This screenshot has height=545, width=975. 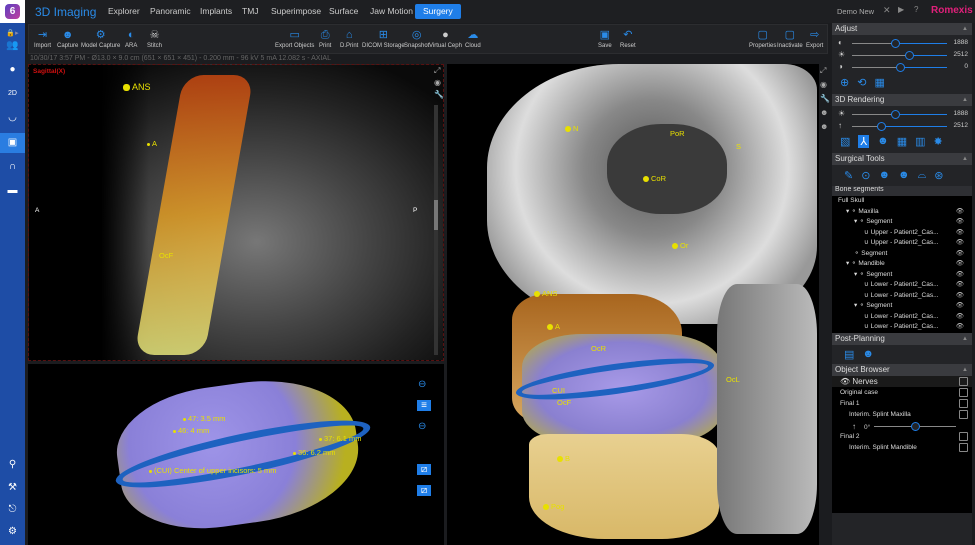 What do you see at coordinates (916, 9) in the screenshot?
I see `help-icon: ?` at bounding box center [916, 9].